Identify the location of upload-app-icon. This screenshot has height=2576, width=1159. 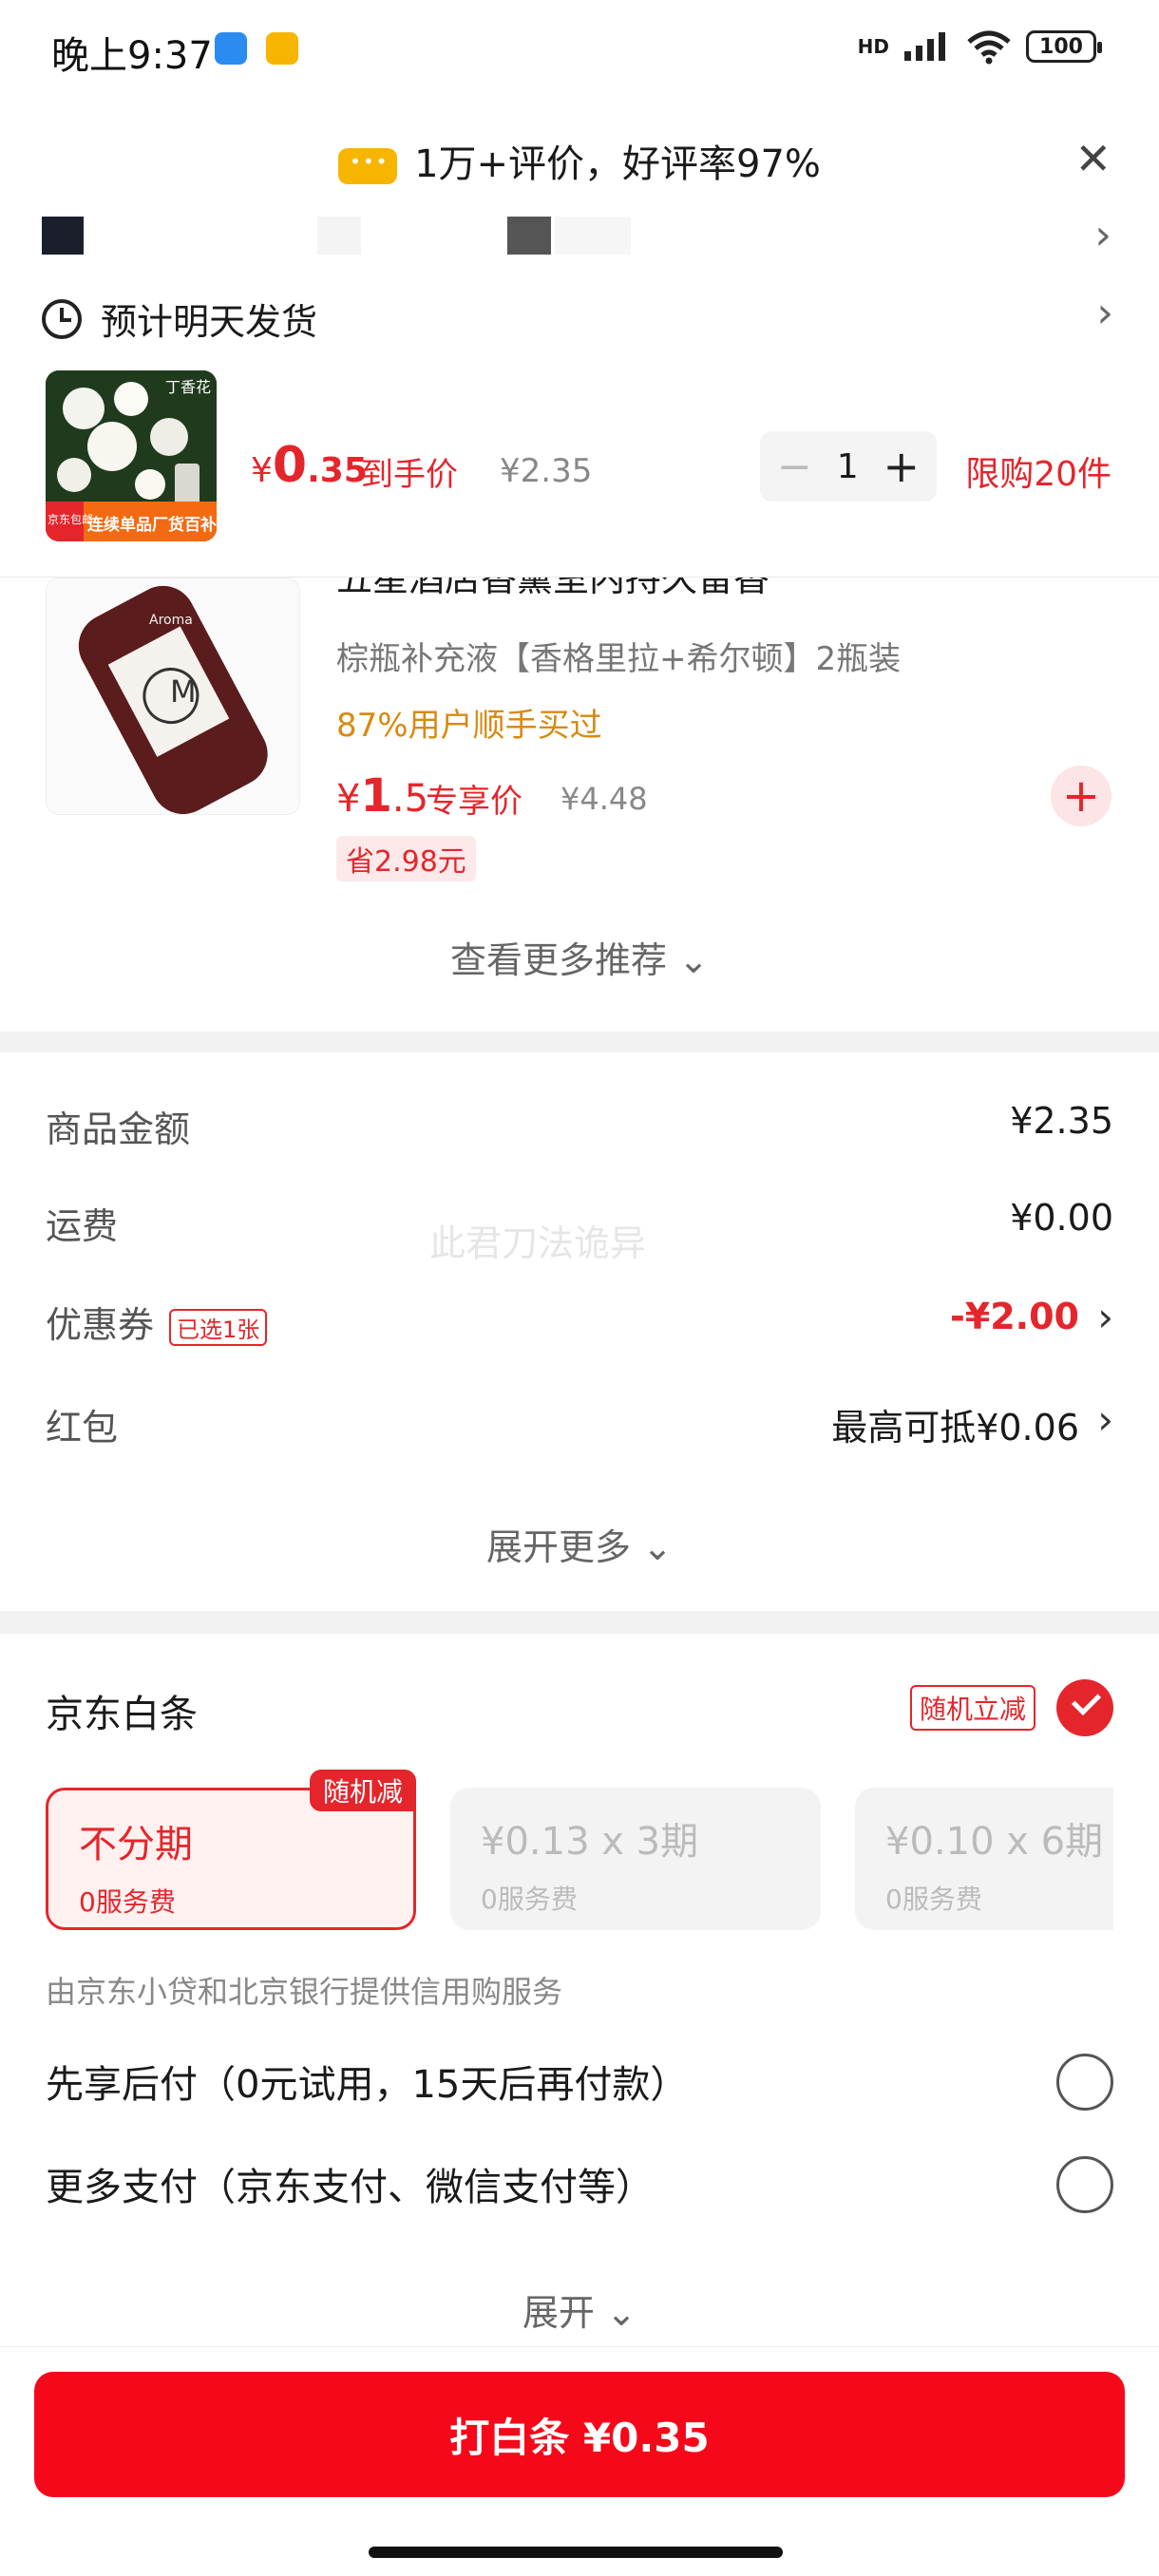
(231, 48).